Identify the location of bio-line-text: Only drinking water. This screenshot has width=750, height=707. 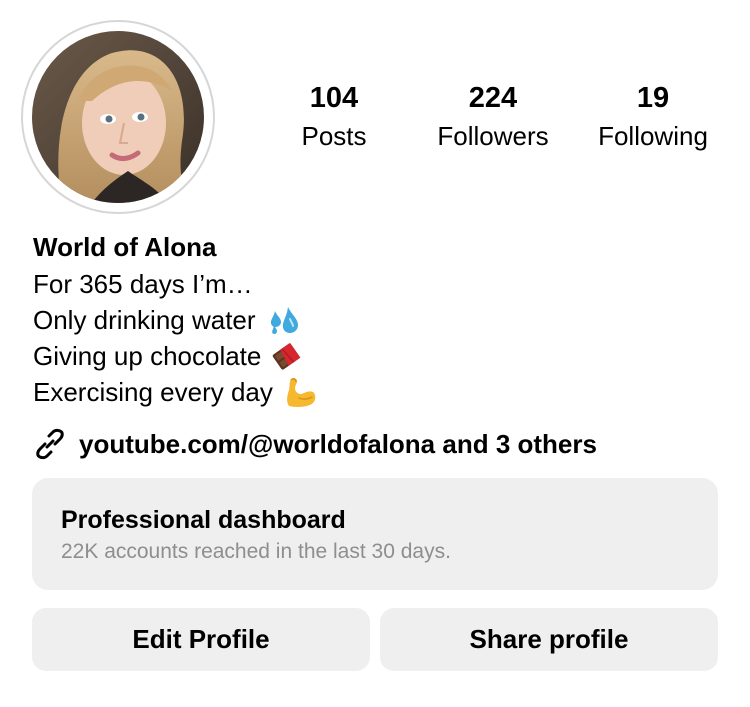
(144, 320).